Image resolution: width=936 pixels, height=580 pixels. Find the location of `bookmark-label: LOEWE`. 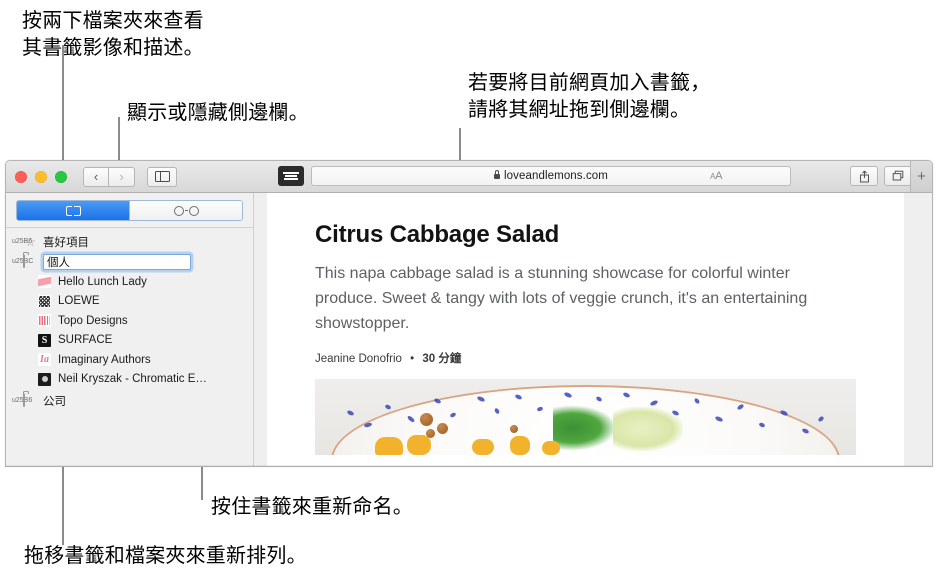

bookmark-label: LOEWE is located at coordinates (79, 301).